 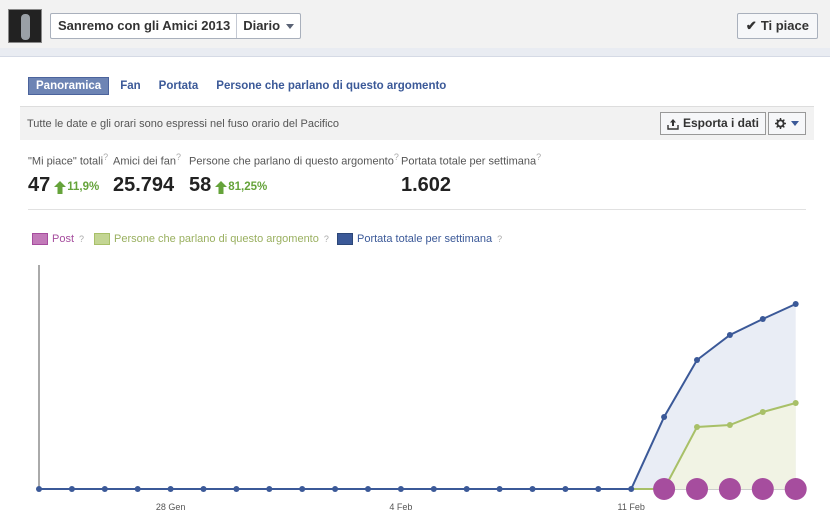 What do you see at coordinates (66, 161) in the screenshot?
I see `stat-label: "Mi piace" totali` at bounding box center [66, 161].